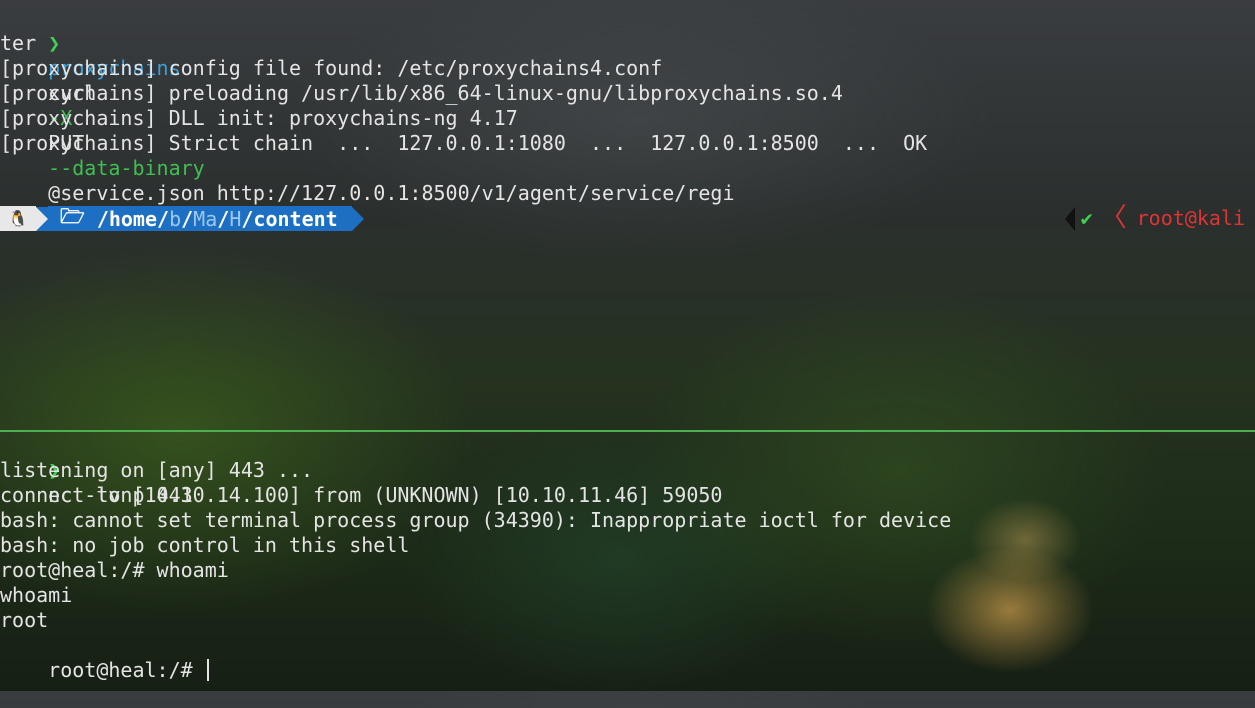 This screenshot has height=708, width=1255. Describe the element at coordinates (126, 168) in the screenshot. I see `command-flag-data: --data-binary` at that location.